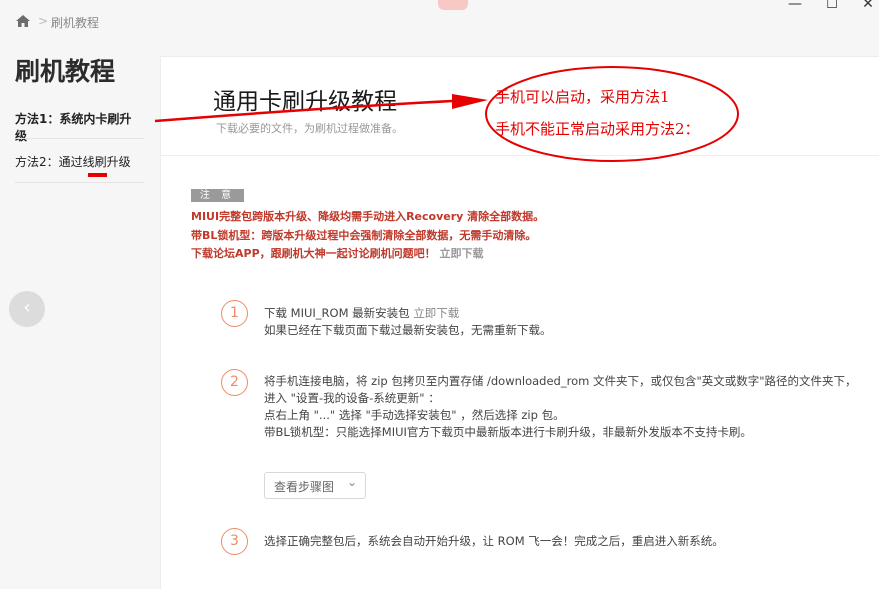 The width and height of the screenshot is (879, 589). I want to click on annotation-text-2: 手机不能正常启动采用方法2：, so click(597, 129).